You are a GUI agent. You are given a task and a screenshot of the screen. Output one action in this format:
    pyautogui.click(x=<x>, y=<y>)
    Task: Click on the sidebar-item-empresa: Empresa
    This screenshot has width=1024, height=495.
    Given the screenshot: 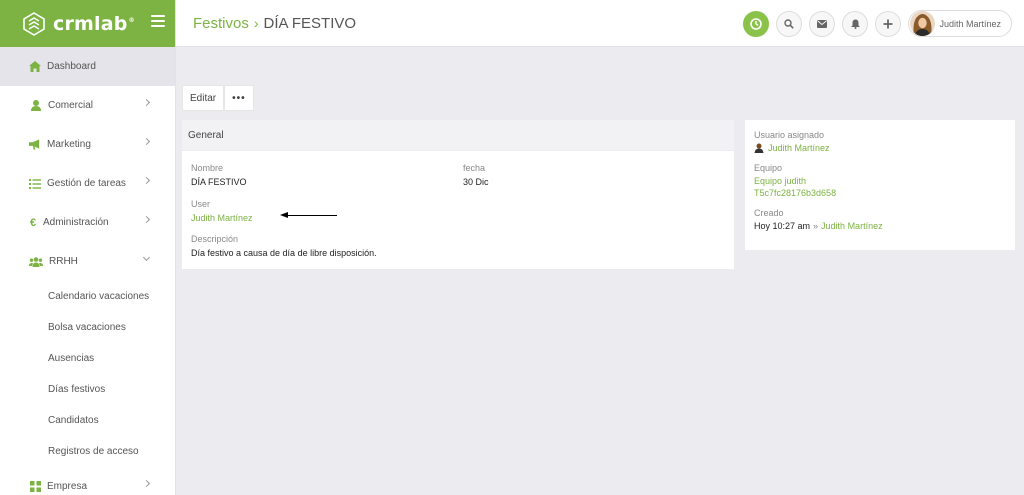 What is the action you would take?
    pyautogui.click(x=87, y=481)
    